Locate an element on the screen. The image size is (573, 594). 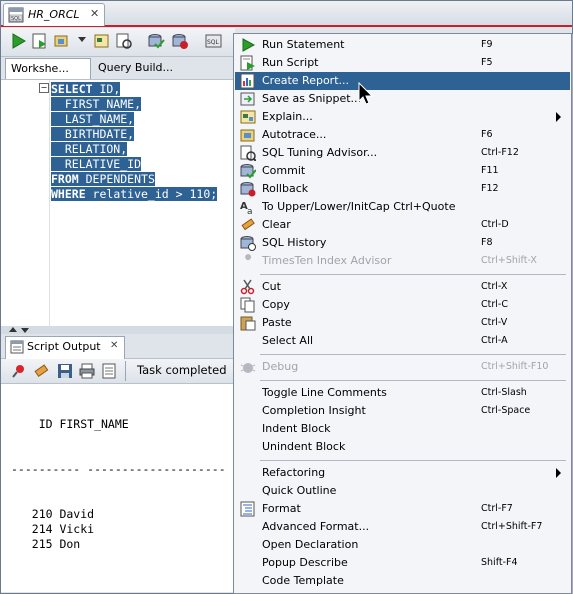
menu-item-popup-describe: Popup Describe Shift-F4 is located at coordinates (402, 563).